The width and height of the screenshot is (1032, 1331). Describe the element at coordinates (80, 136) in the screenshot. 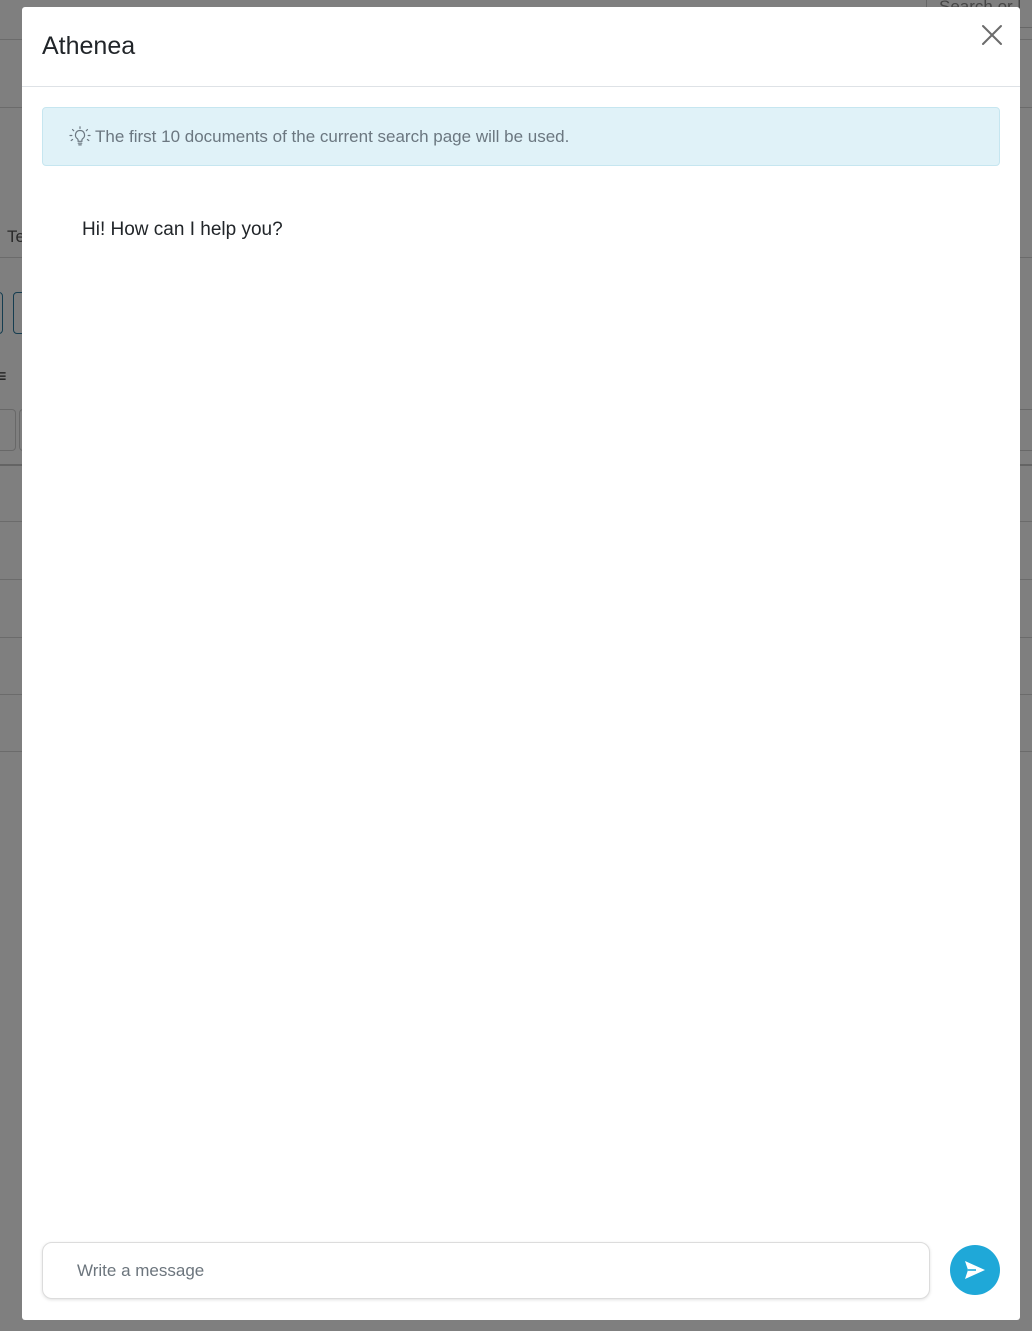

I see `lightbulb-icon` at that location.